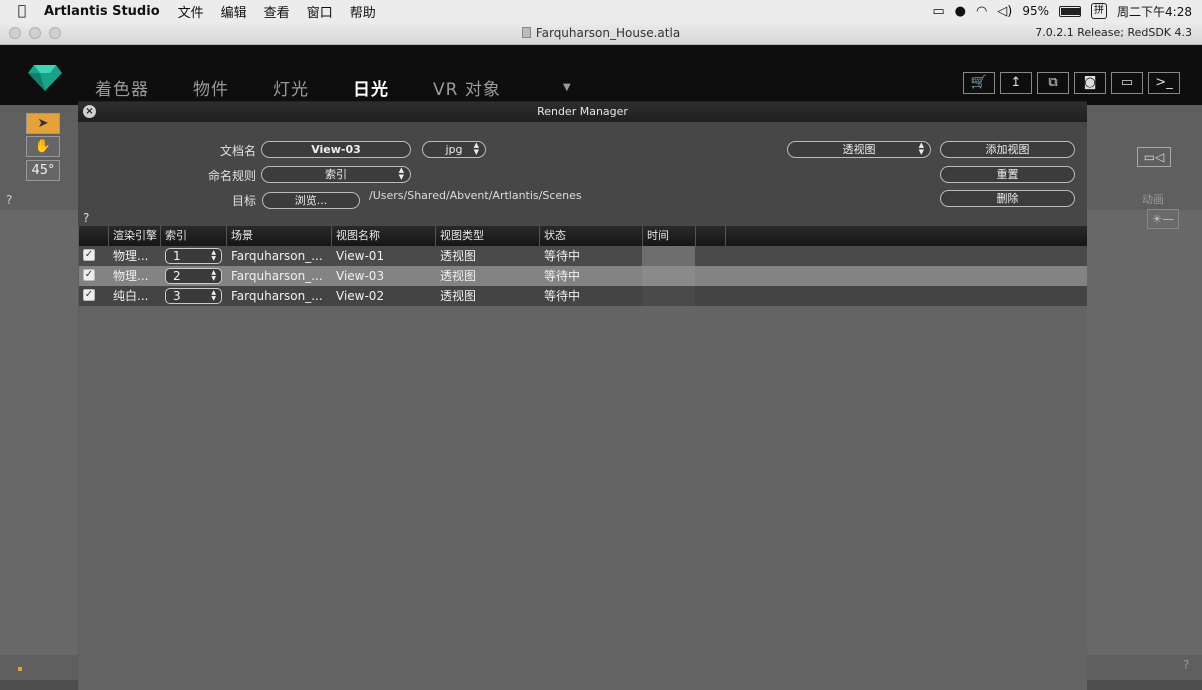 The width and height of the screenshot is (1202, 690). I want to click on document-title: Farquharson_House.atla, so click(601, 33).